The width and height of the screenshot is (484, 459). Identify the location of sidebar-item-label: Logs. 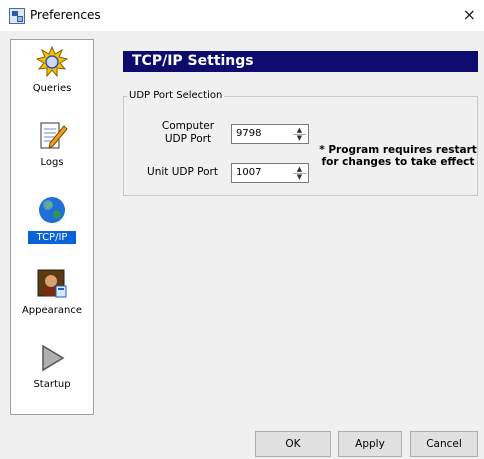
(52, 162).